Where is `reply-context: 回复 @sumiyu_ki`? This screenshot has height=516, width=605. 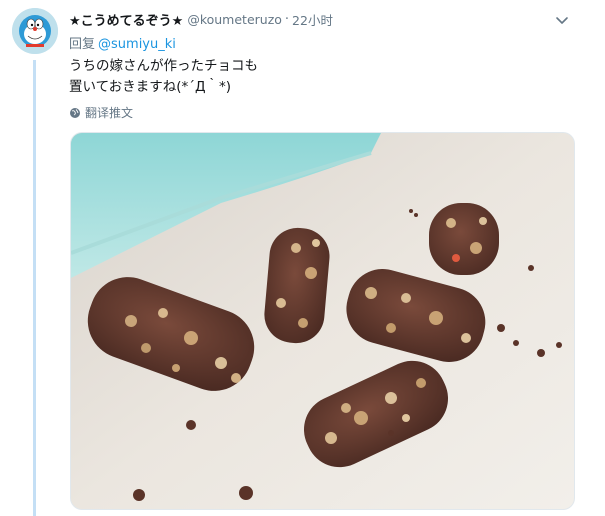
reply-context: 回复 @sumiyu_ki is located at coordinates (122, 42).